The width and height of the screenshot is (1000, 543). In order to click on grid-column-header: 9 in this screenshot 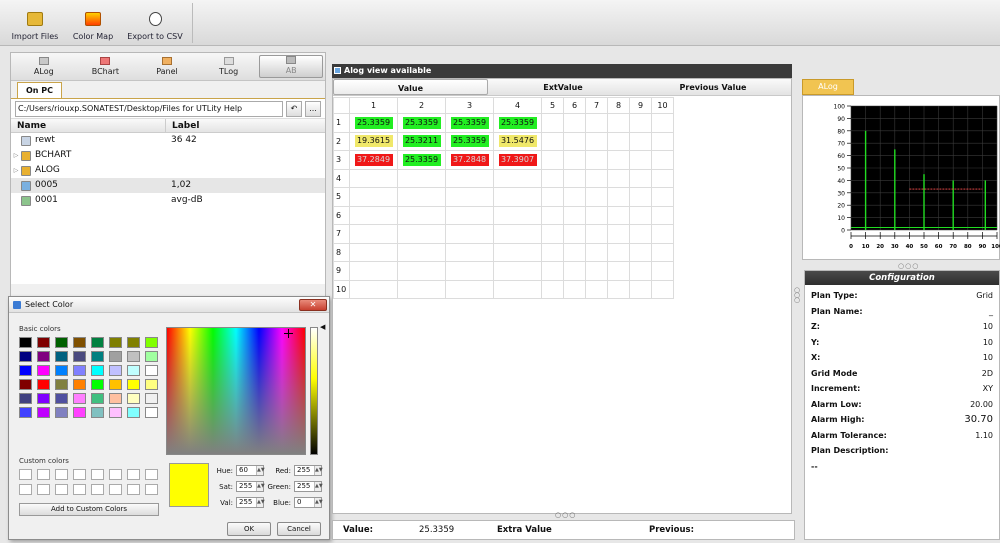, I will do `click(640, 105)`.